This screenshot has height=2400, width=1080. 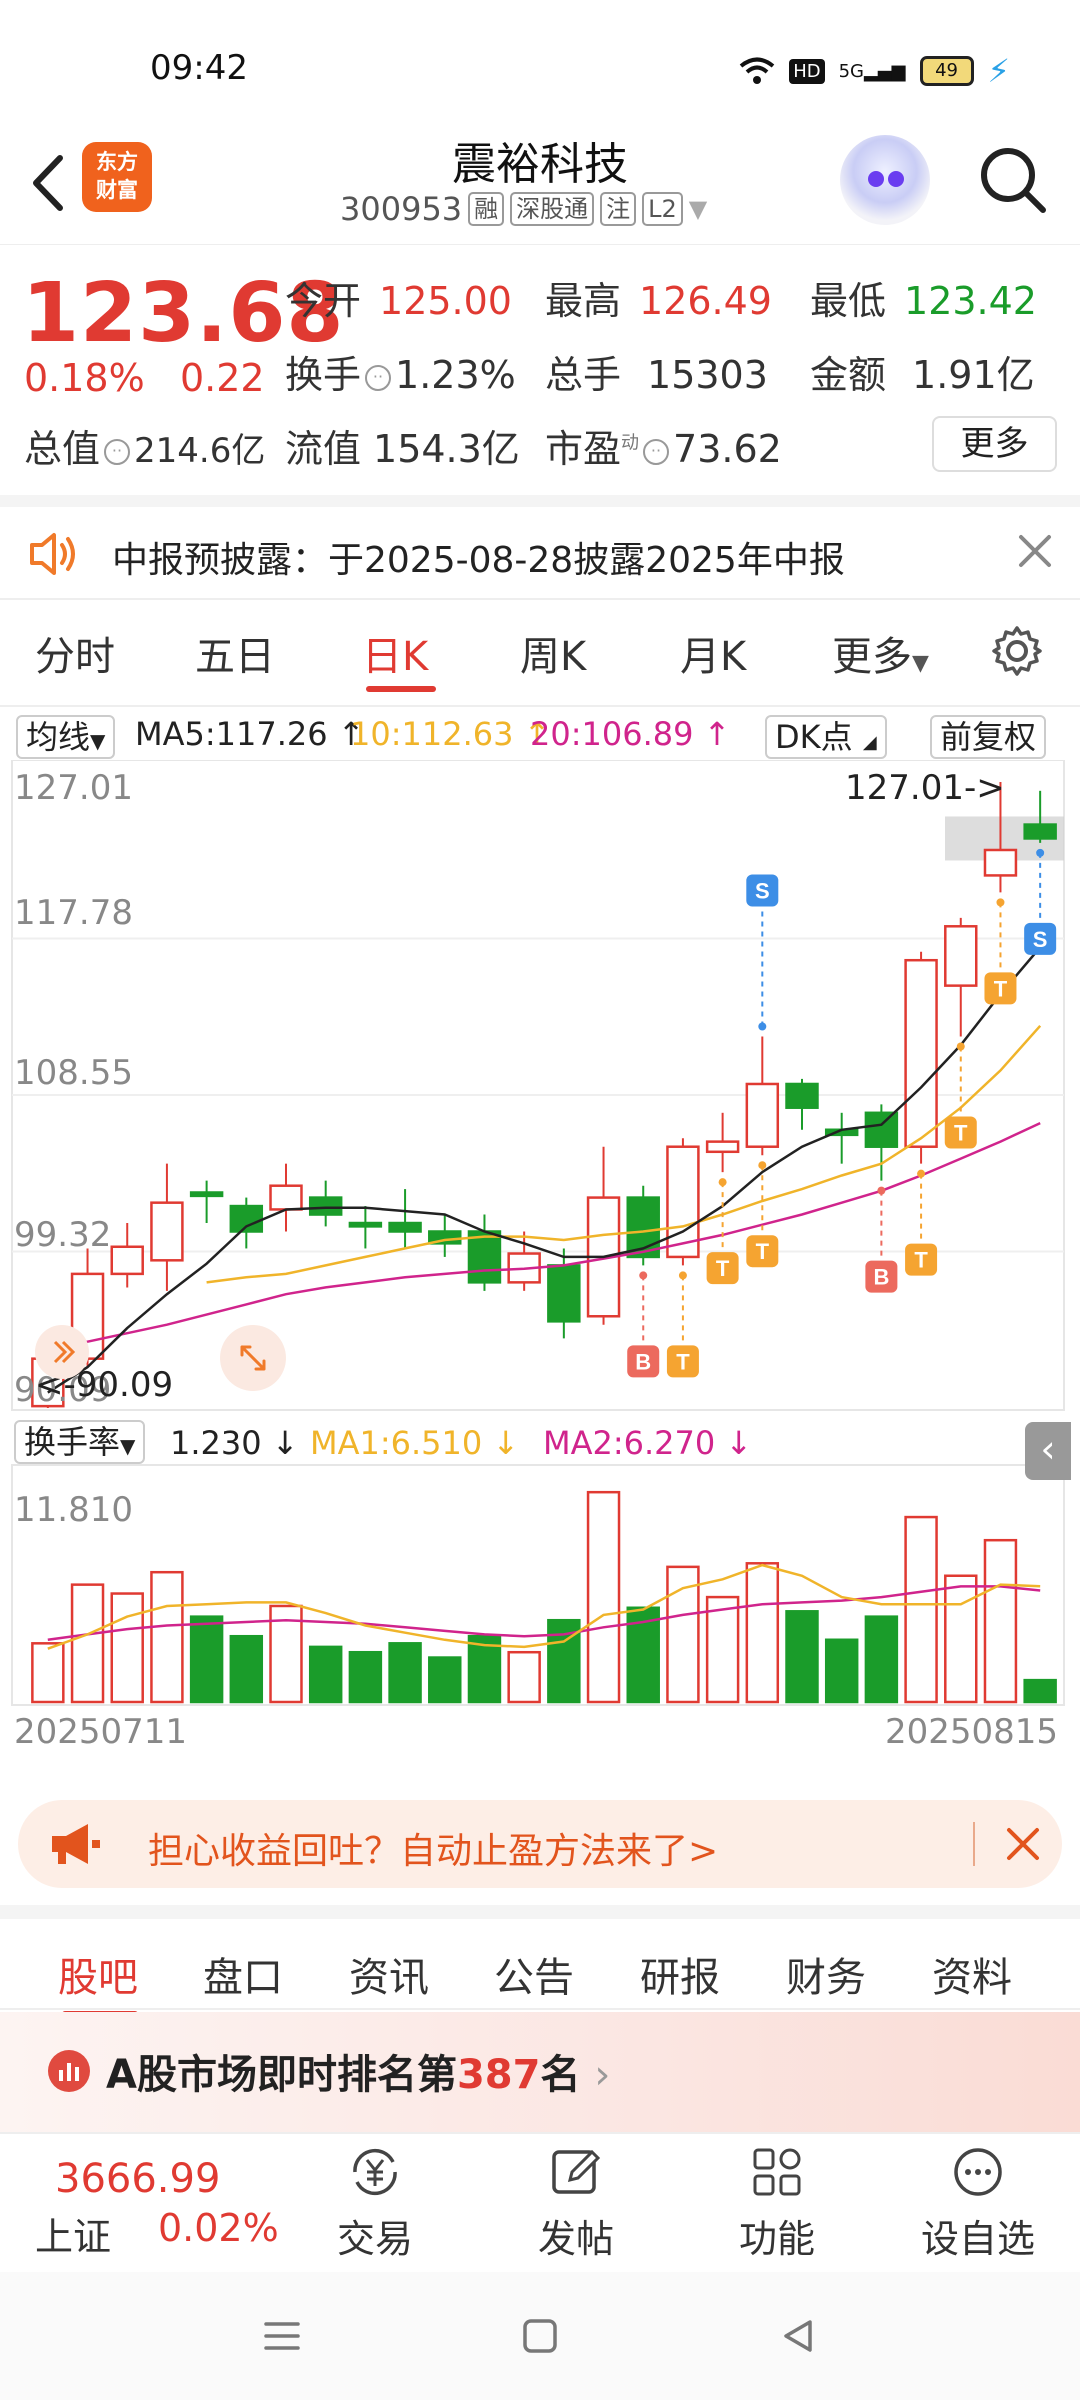 I want to click on tag-level2: L2, so click(x=662, y=209).